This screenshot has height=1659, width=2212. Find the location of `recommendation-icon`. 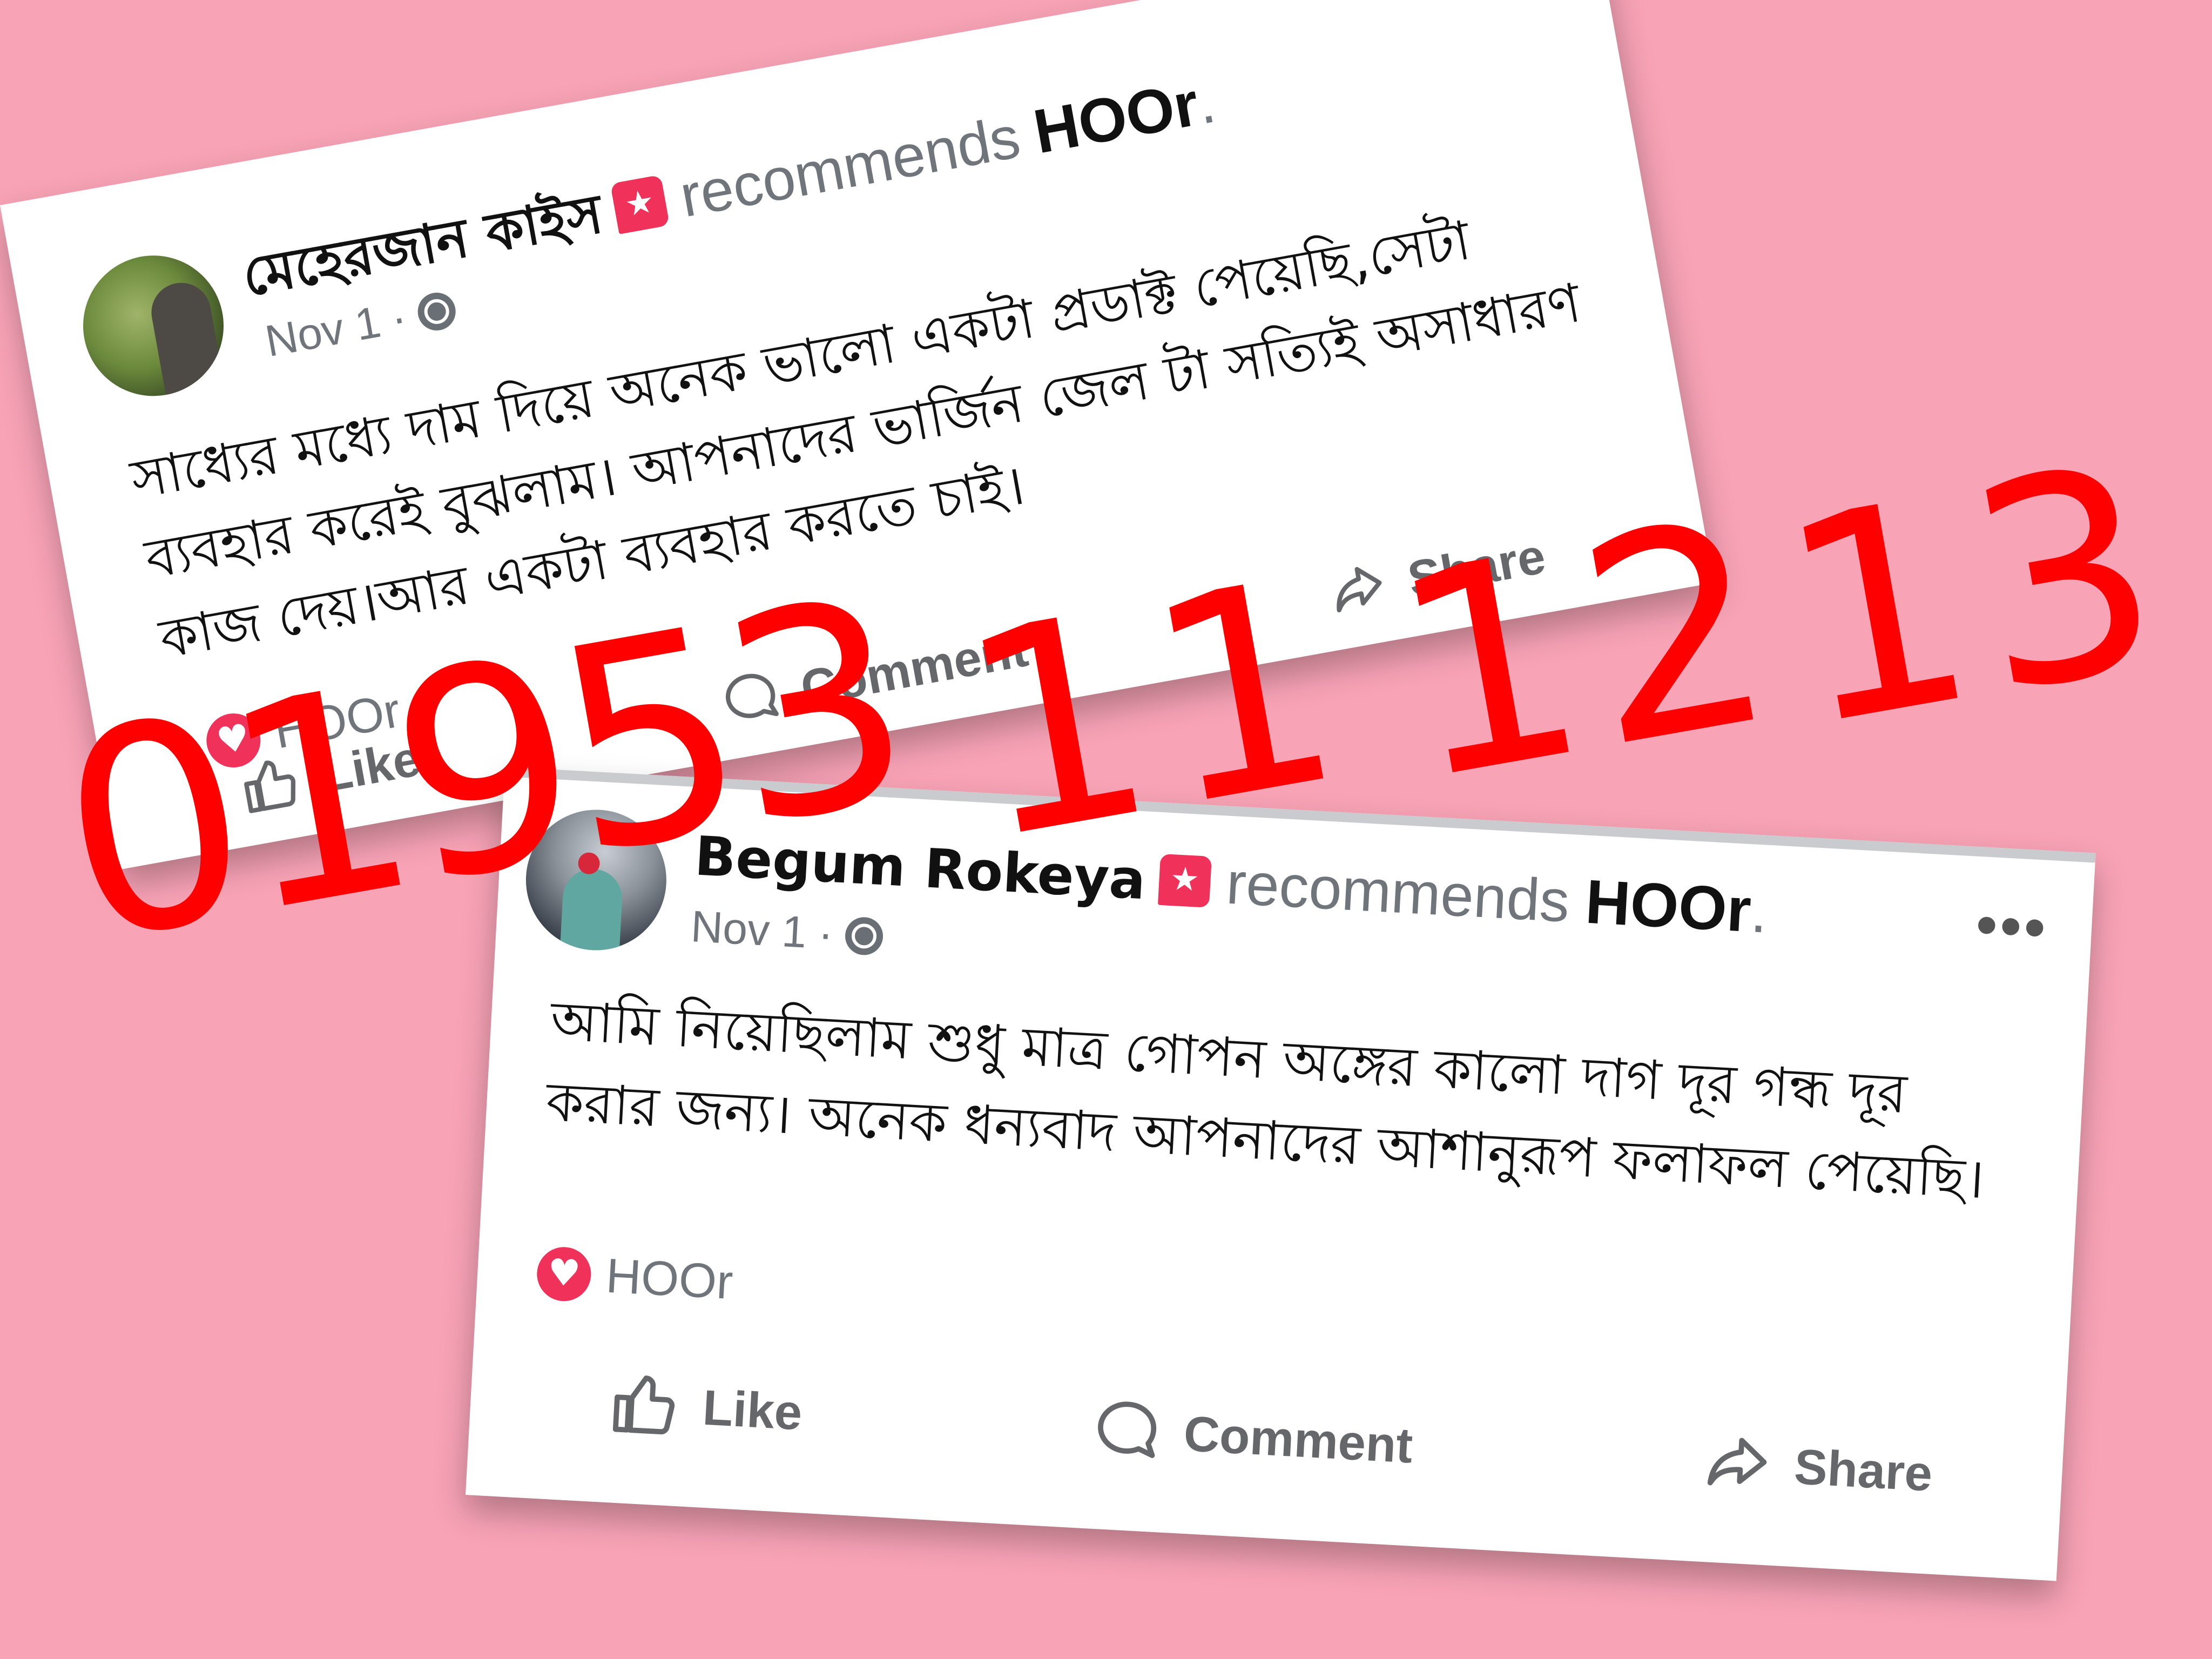

recommendation-icon is located at coordinates (640, 204).